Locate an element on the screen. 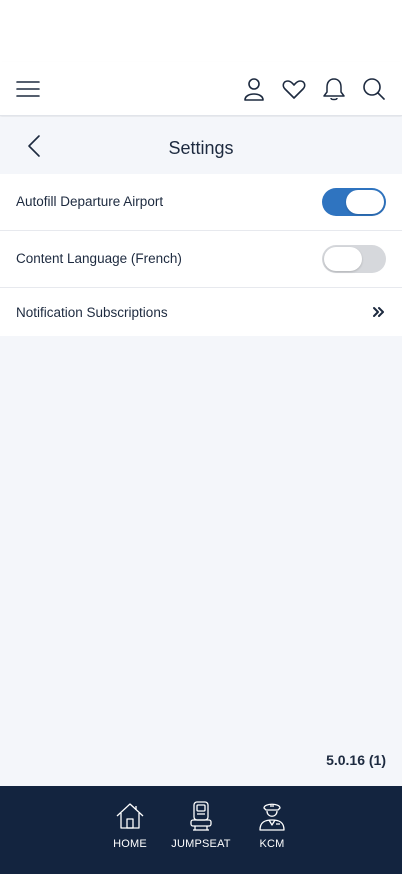 The width and height of the screenshot is (402, 874). page-title: Settings is located at coordinates (201, 148).